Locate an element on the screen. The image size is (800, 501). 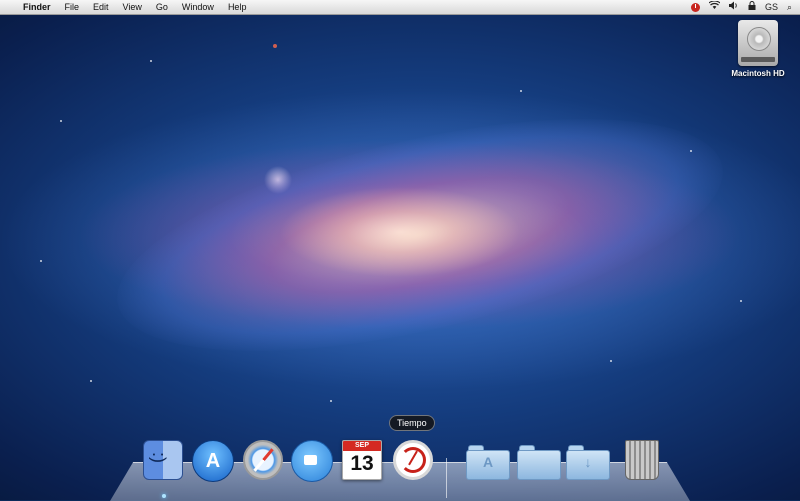
time-machine-clock-icon is located at coordinates (413, 460).